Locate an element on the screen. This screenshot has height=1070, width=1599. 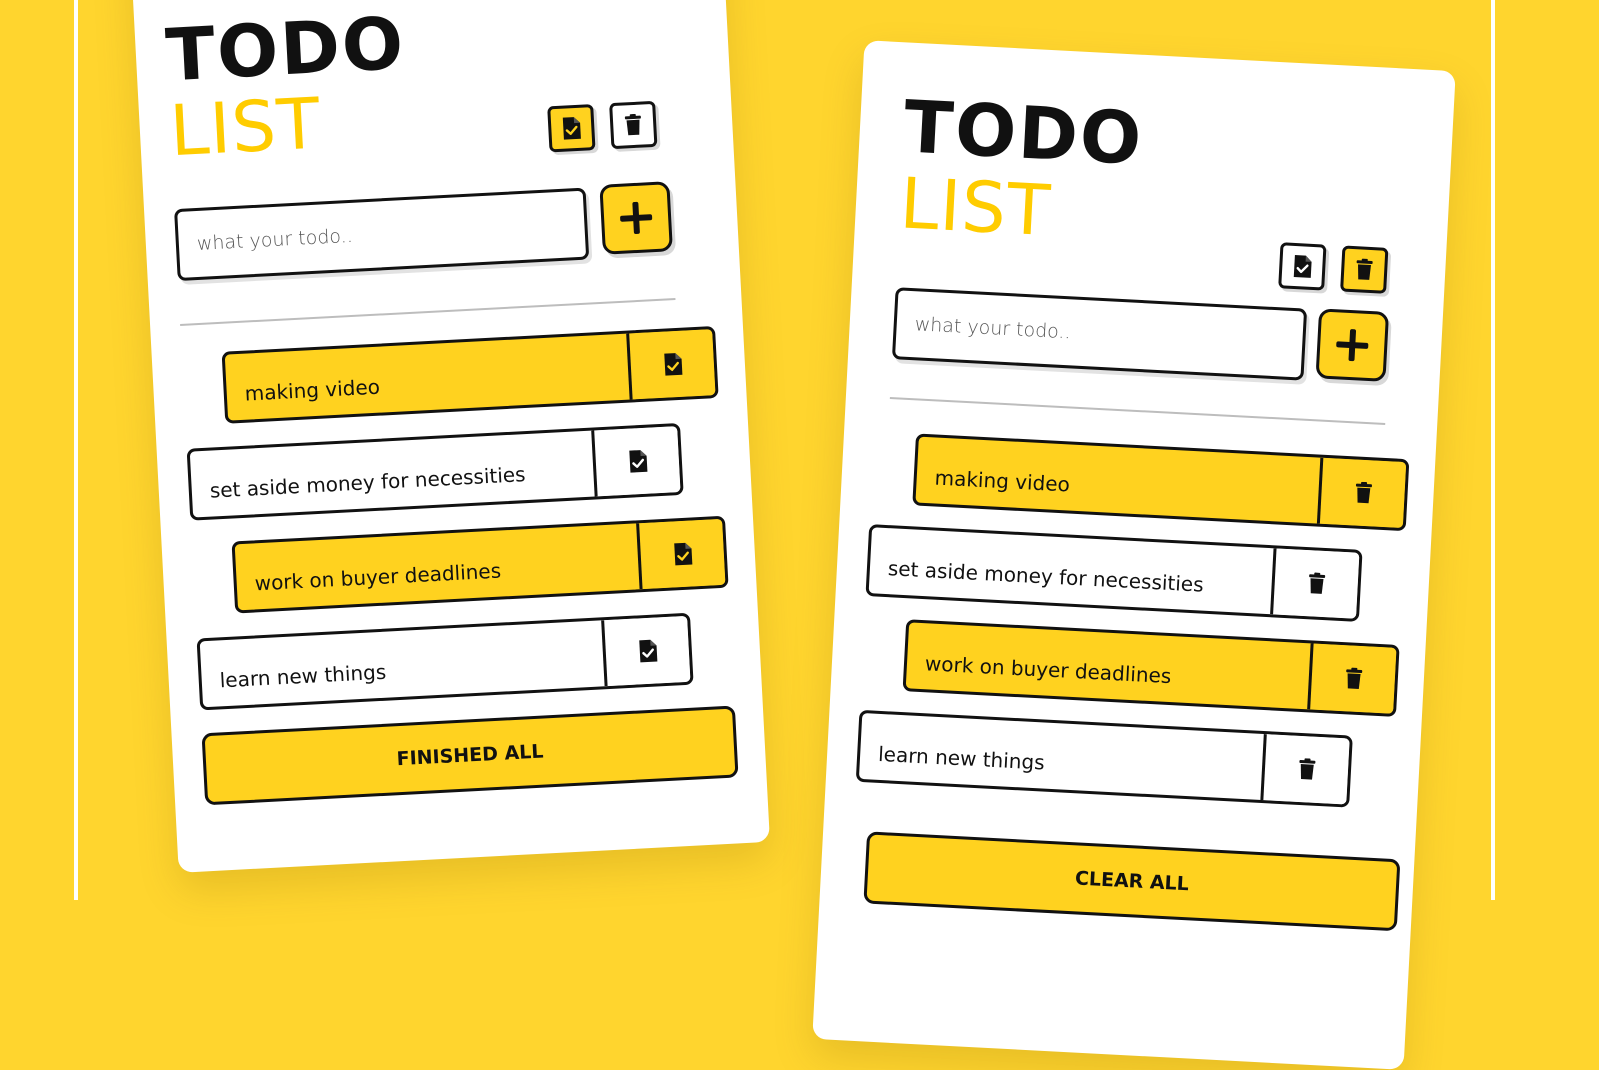
right-border-line is located at coordinates (1493, 450).